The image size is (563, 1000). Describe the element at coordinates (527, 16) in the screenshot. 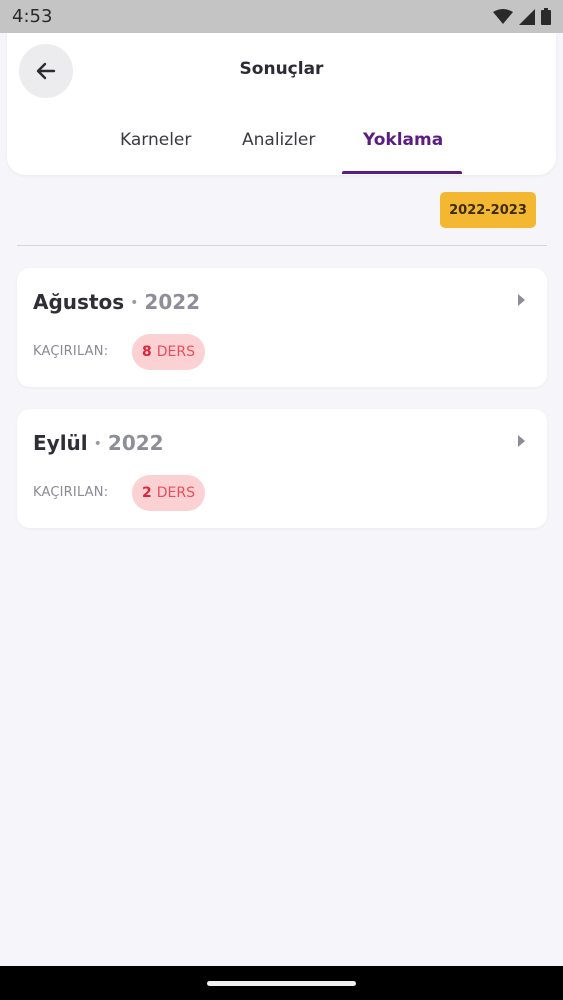

I see `signal-icon` at that location.